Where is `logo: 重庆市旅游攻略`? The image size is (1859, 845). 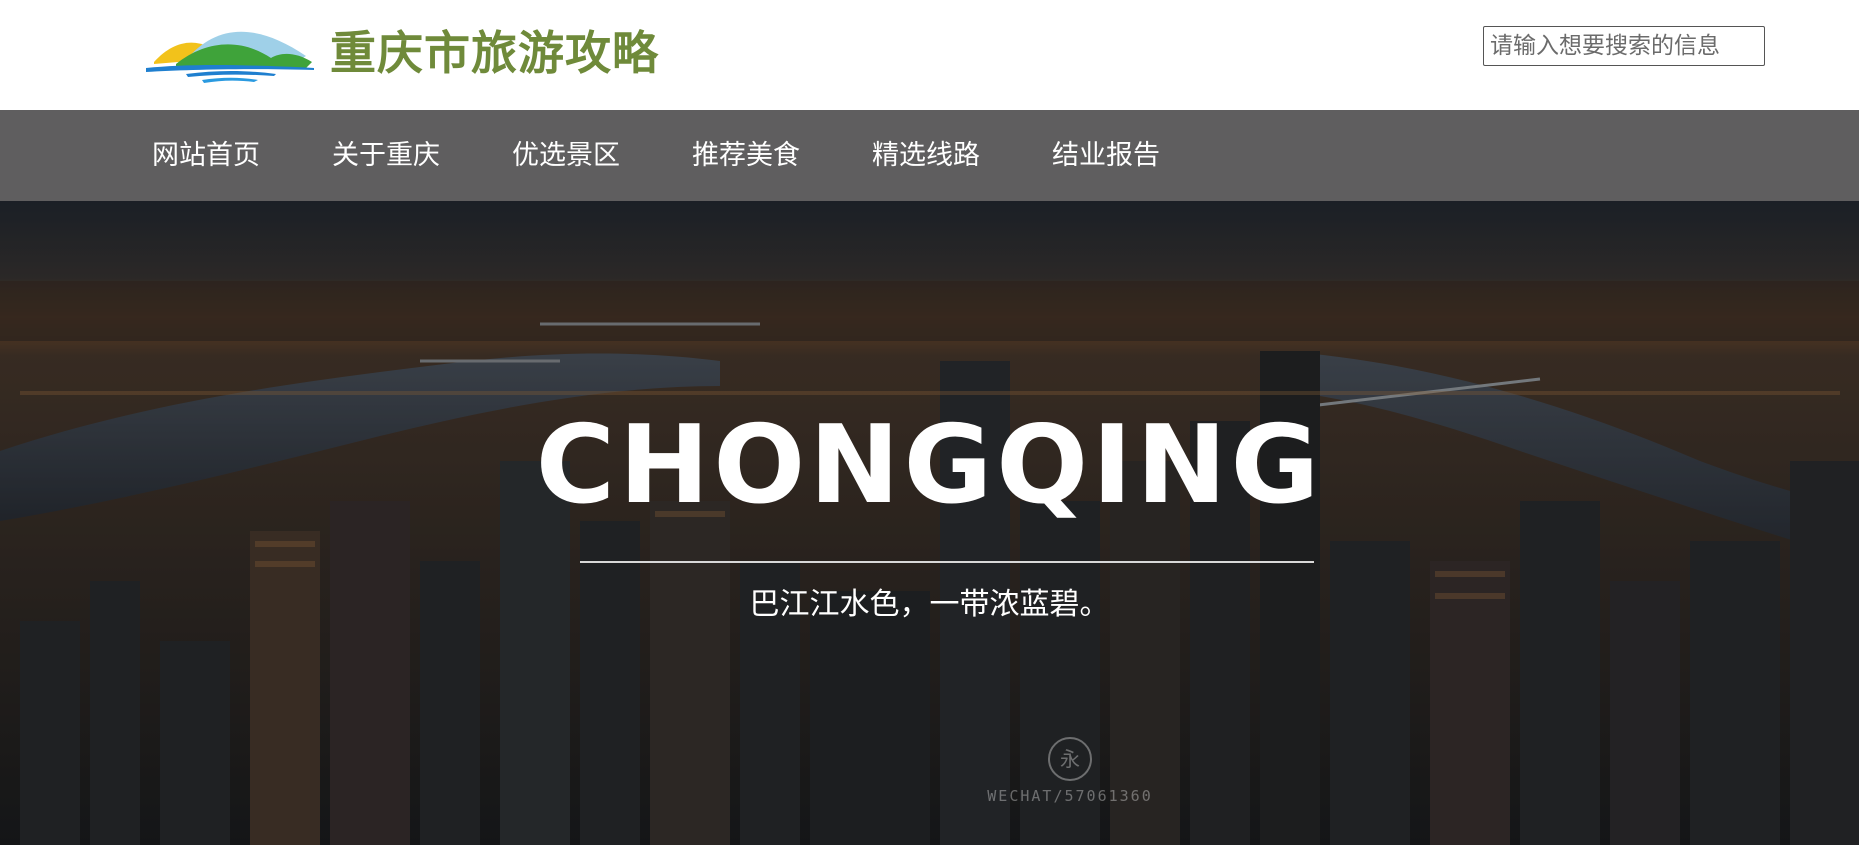
logo: 重庆市旅游攻略 is located at coordinates (402, 53).